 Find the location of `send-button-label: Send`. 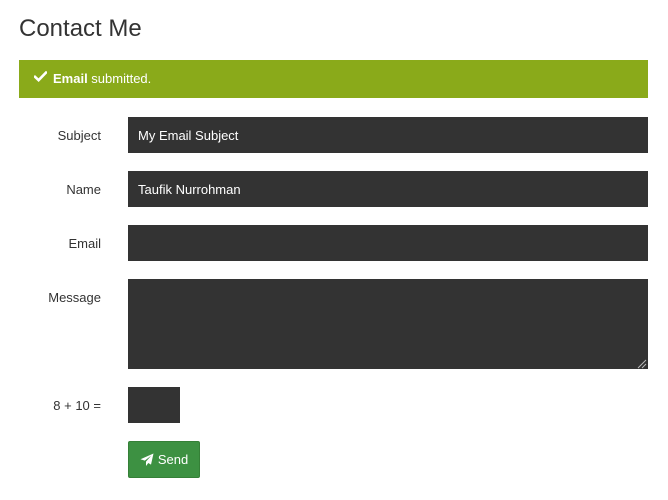

send-button-label: Send is located at coordinates (173, 459).